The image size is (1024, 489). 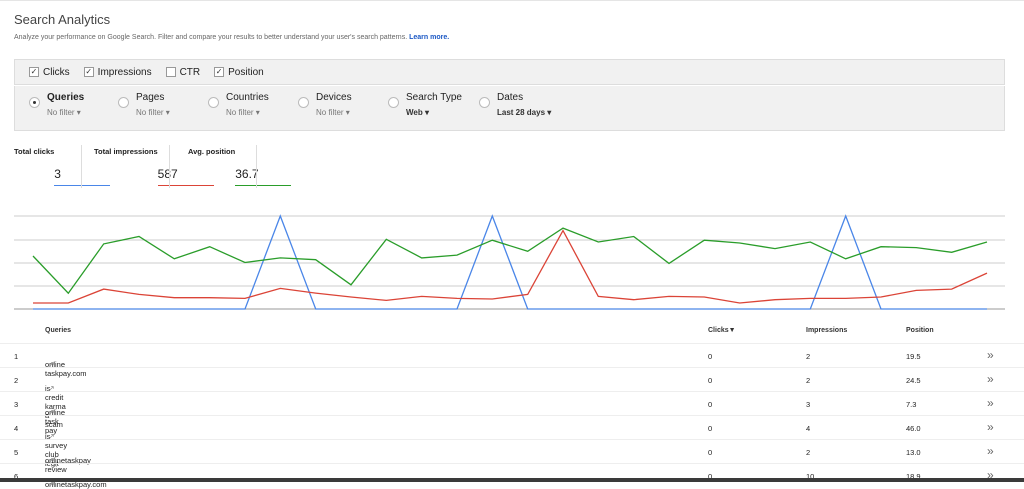 What do you see at coordinates (510, 261) in the screenshot?
I see `series-line-position` at bounding box center [510, 261].